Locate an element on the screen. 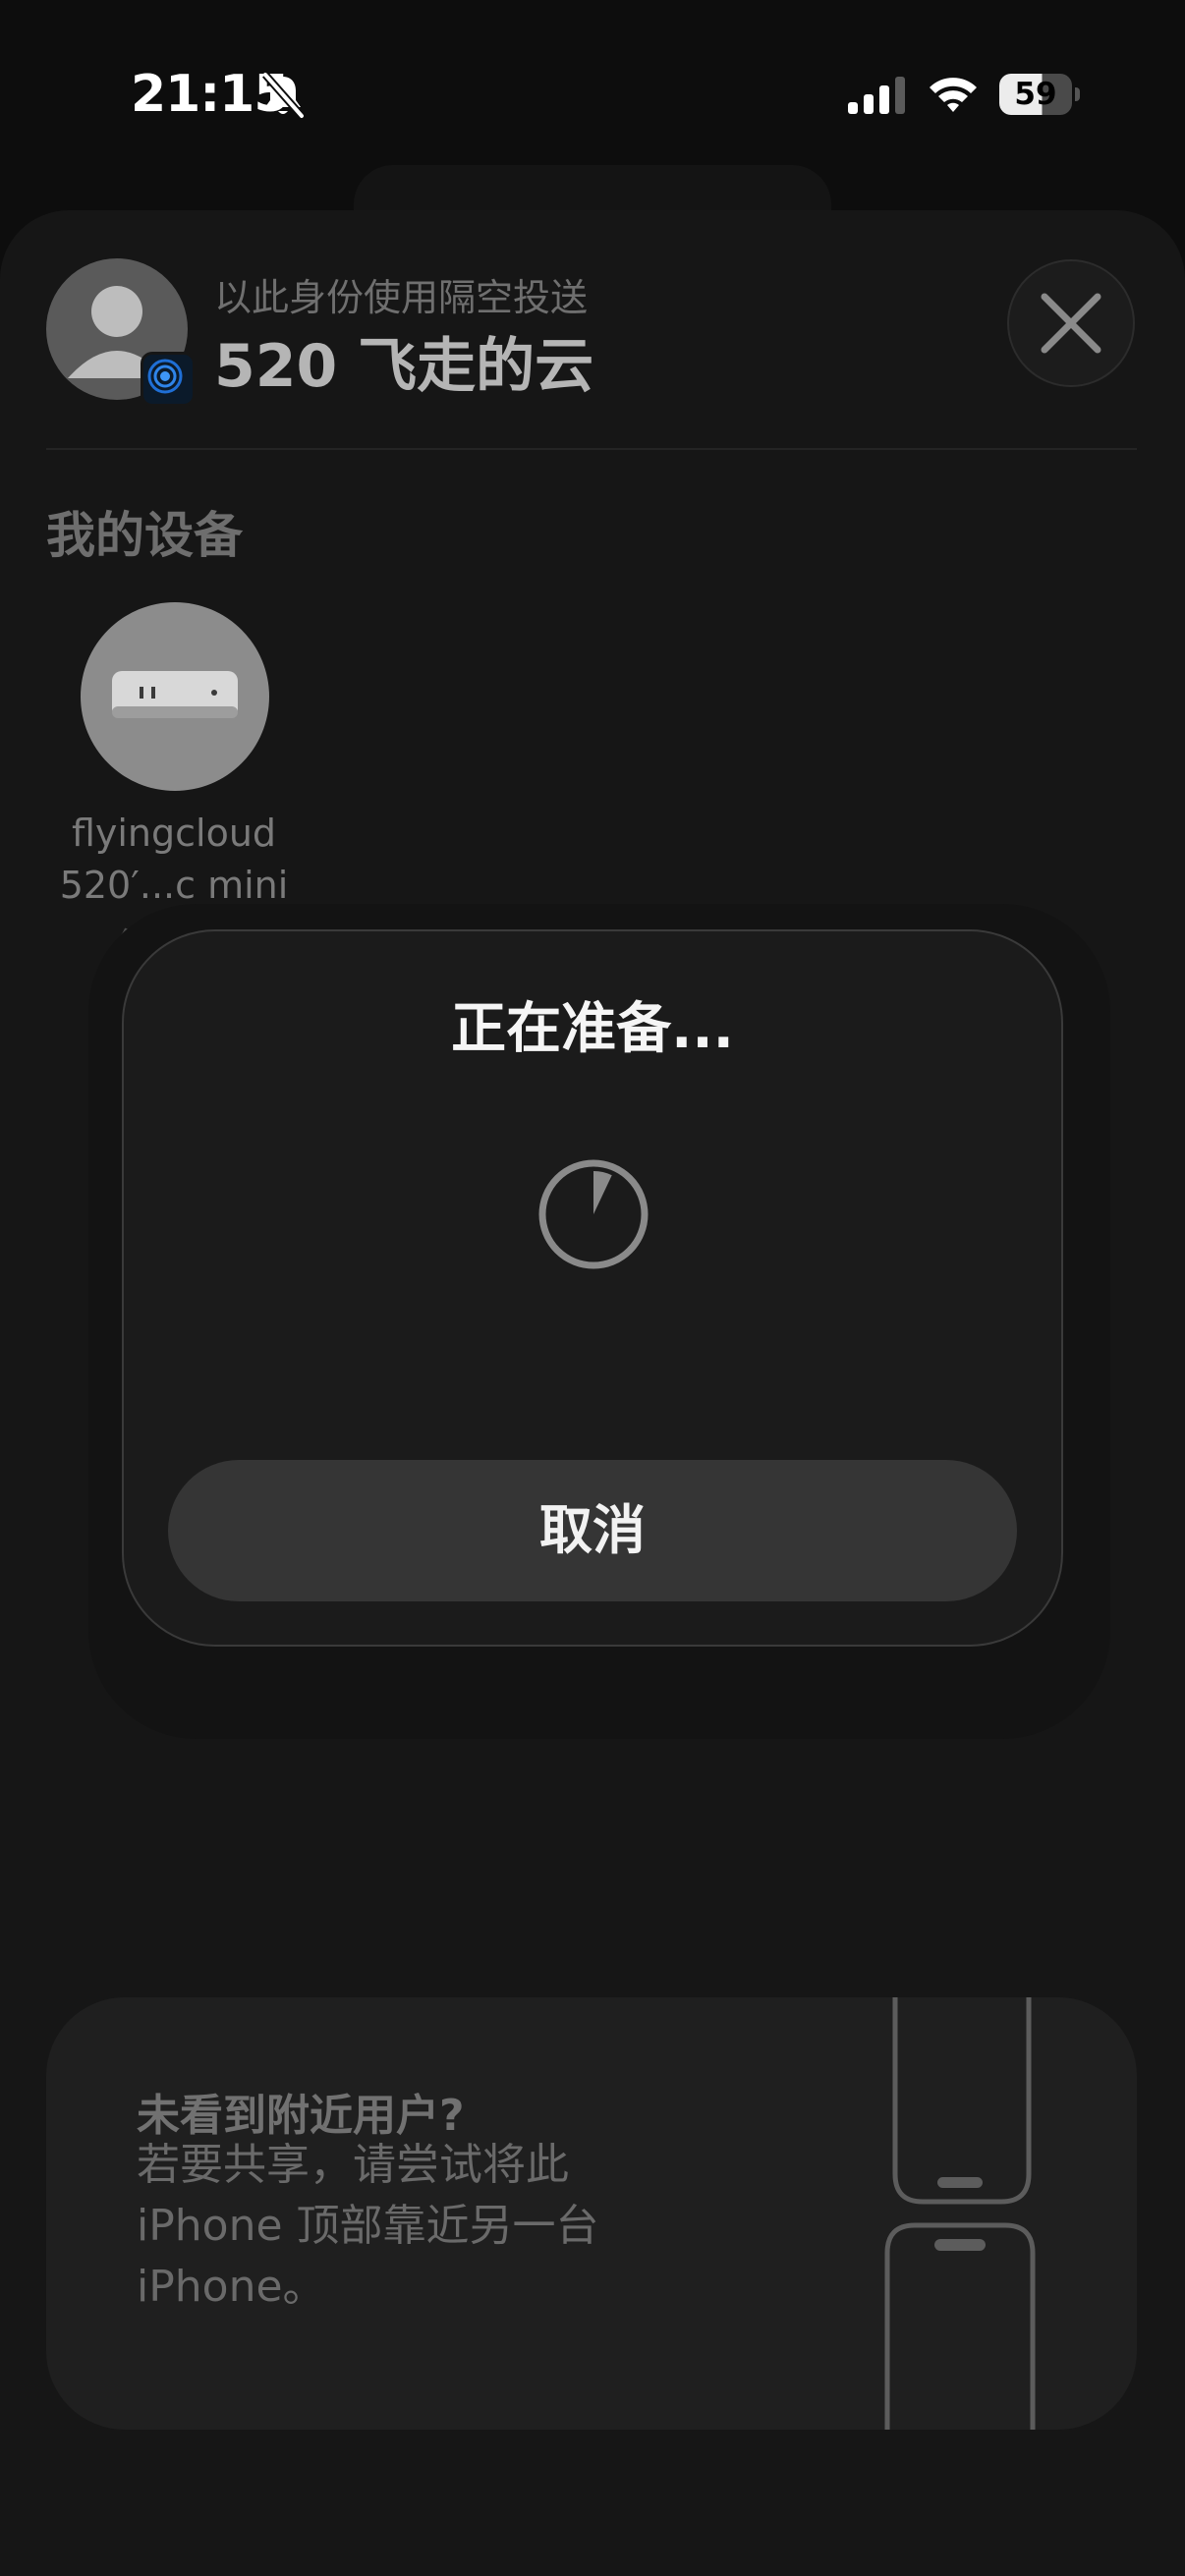 The width and height of the screenshot is (1185, 2576). device-item is located at coordinates (175, 696).